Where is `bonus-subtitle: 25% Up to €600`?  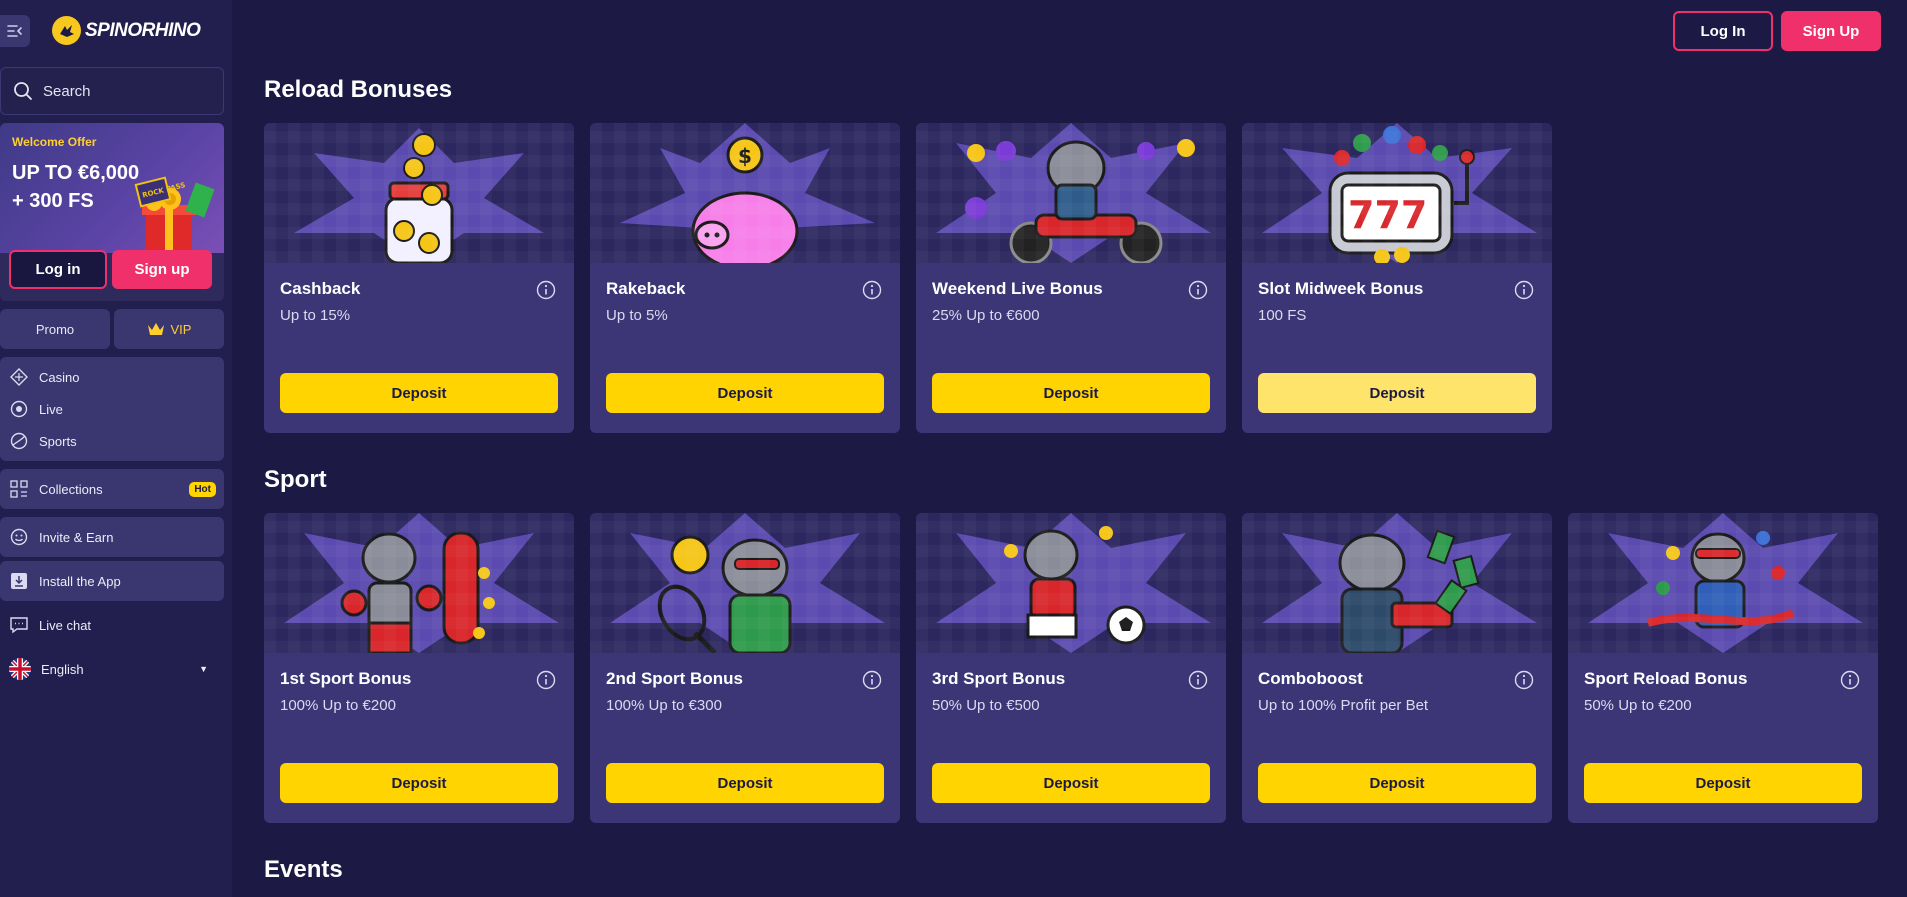
bonus-subtitle: 25% Up to €600 is located at coordinates (986, 315).